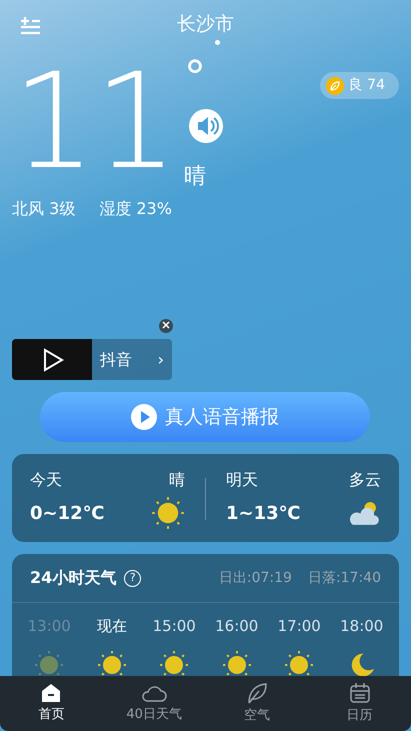 This screenshot has width=411, height=731. I want to click on wind-text: 北风 3级, so click(44, 209).